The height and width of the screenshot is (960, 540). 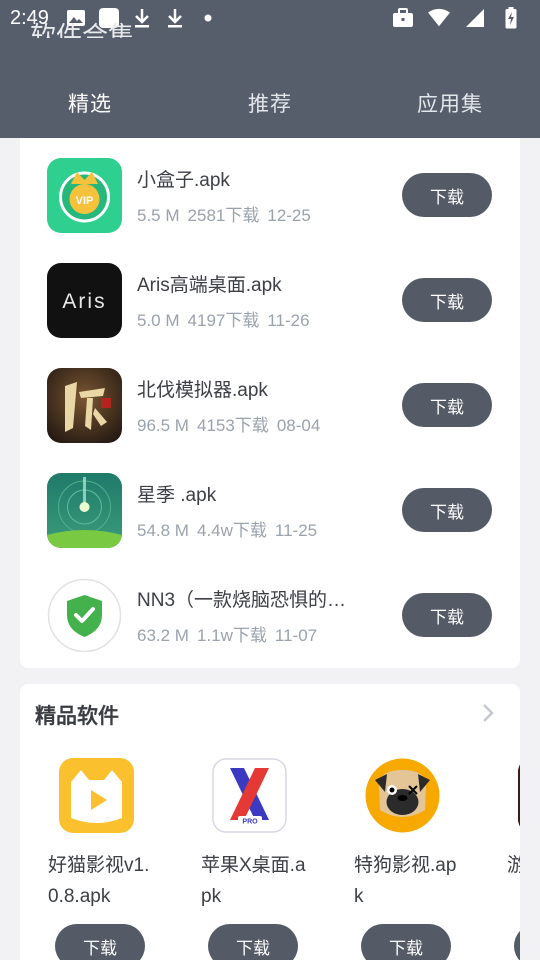 I want to click on app-downloads: 4197下载, so click(x=223, y=320).